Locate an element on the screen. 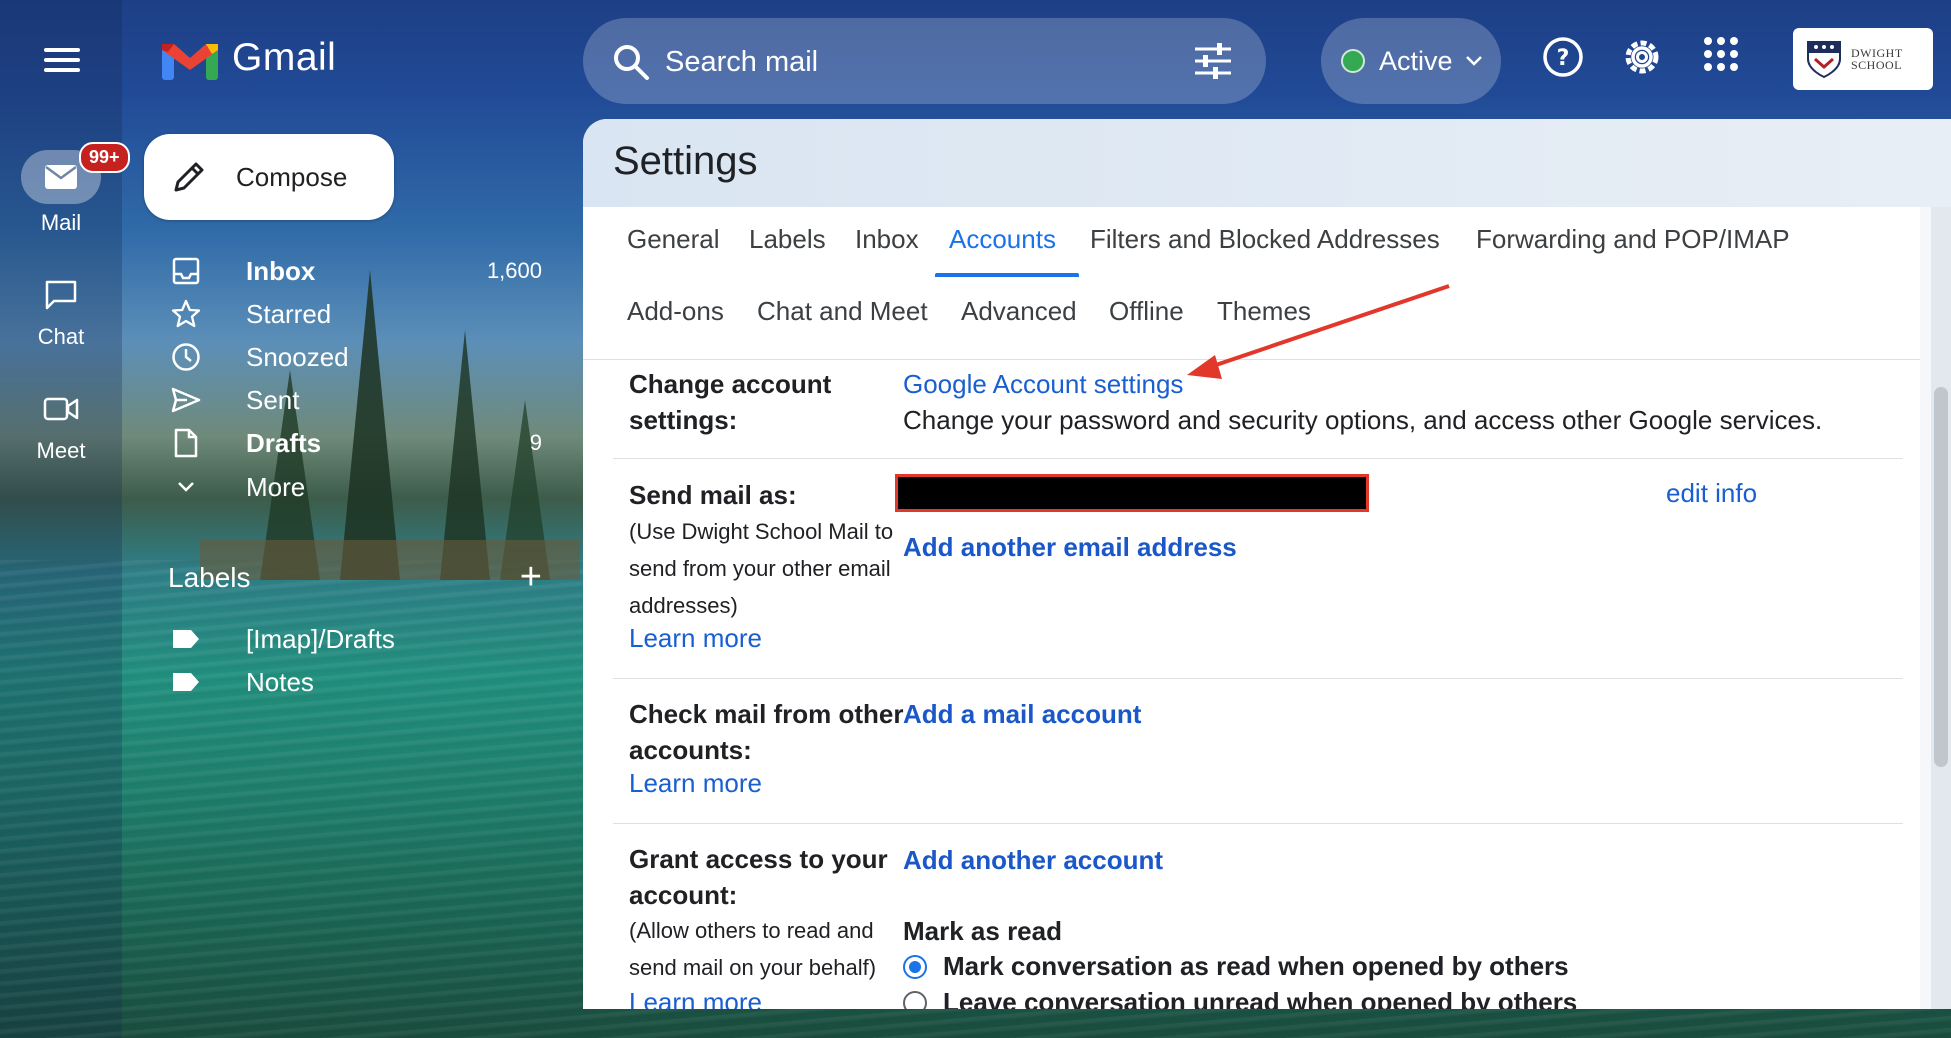  add-a-mail-account-link: Add a mail account is located at coordinates (1022, 714).